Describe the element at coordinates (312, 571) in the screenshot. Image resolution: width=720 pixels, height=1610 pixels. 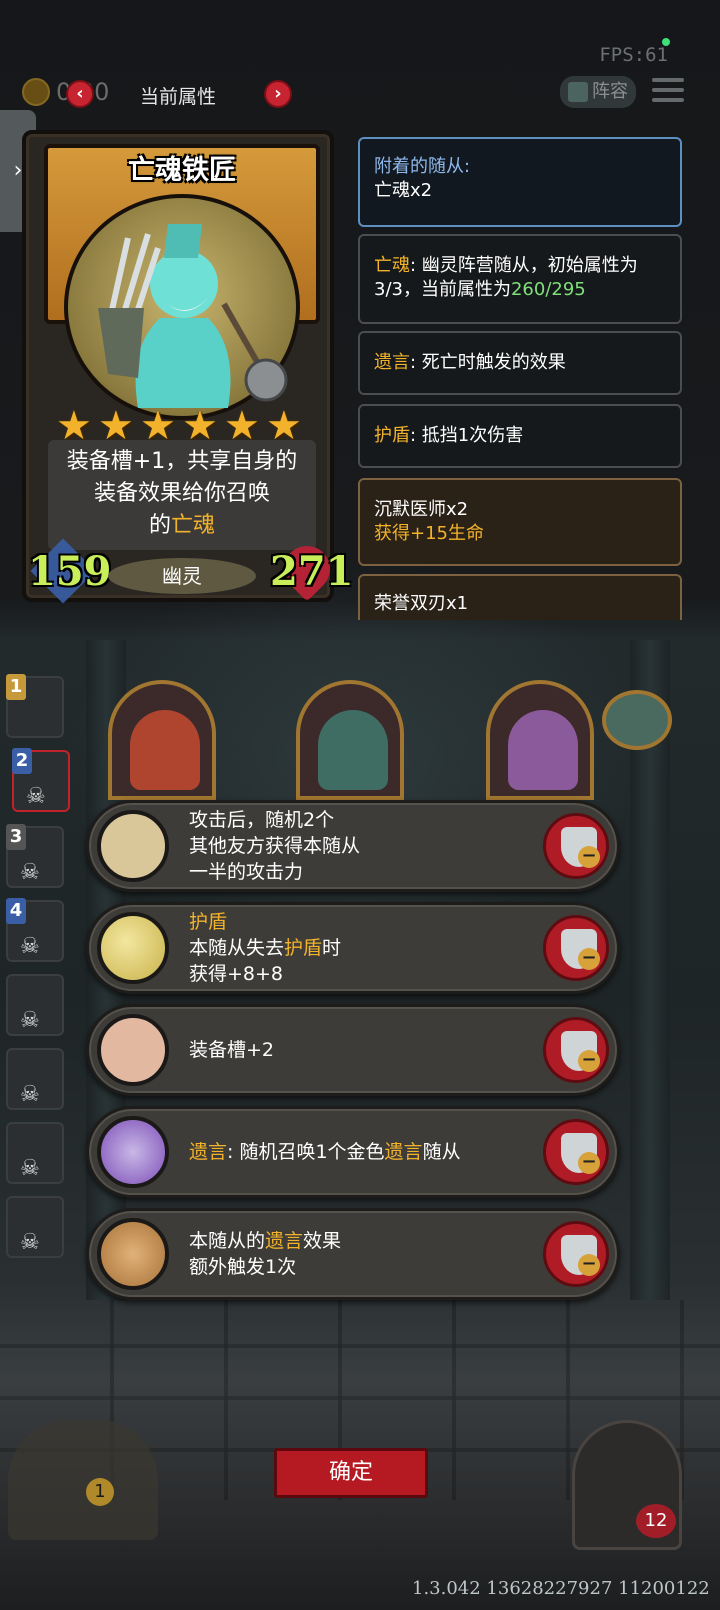
I see `health-value: 271` at that location.